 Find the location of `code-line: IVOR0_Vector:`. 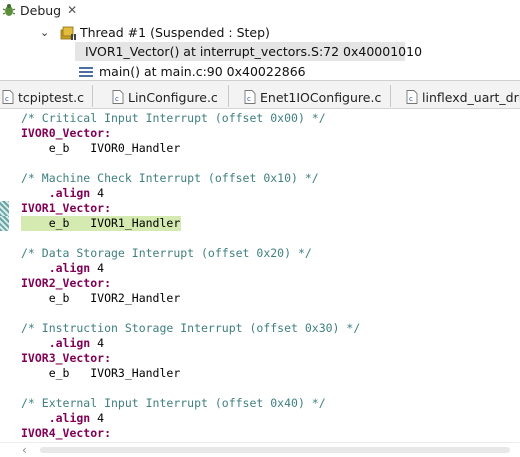

code-line: IVOR0_Vector: is located at coordinates (66, 133).